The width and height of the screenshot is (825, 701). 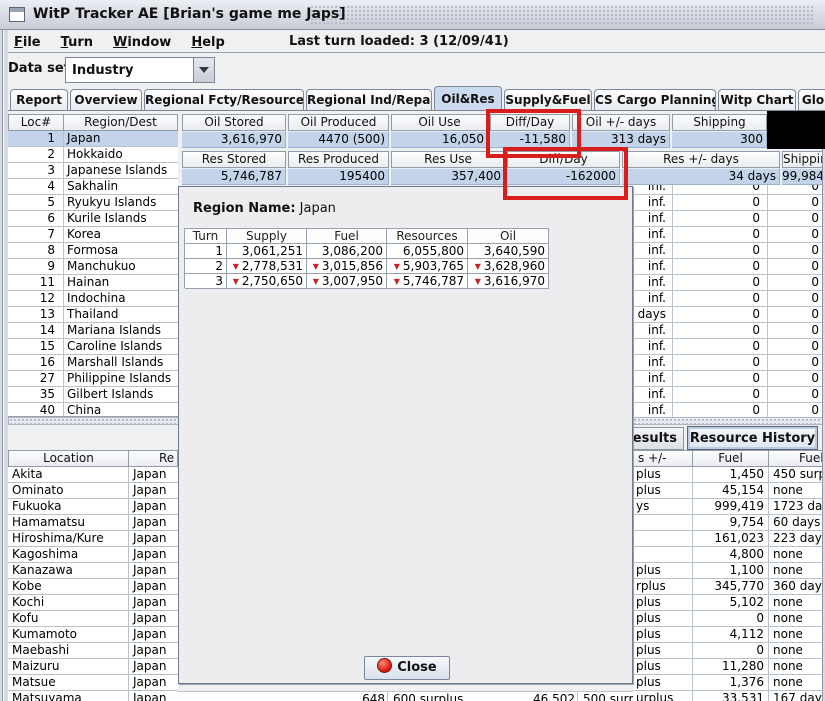 What do you see at coordinates (93, 203) in the screenshot?
I see `region-row: 5 Ryukyu Islands` at bounding box center [93, 203].